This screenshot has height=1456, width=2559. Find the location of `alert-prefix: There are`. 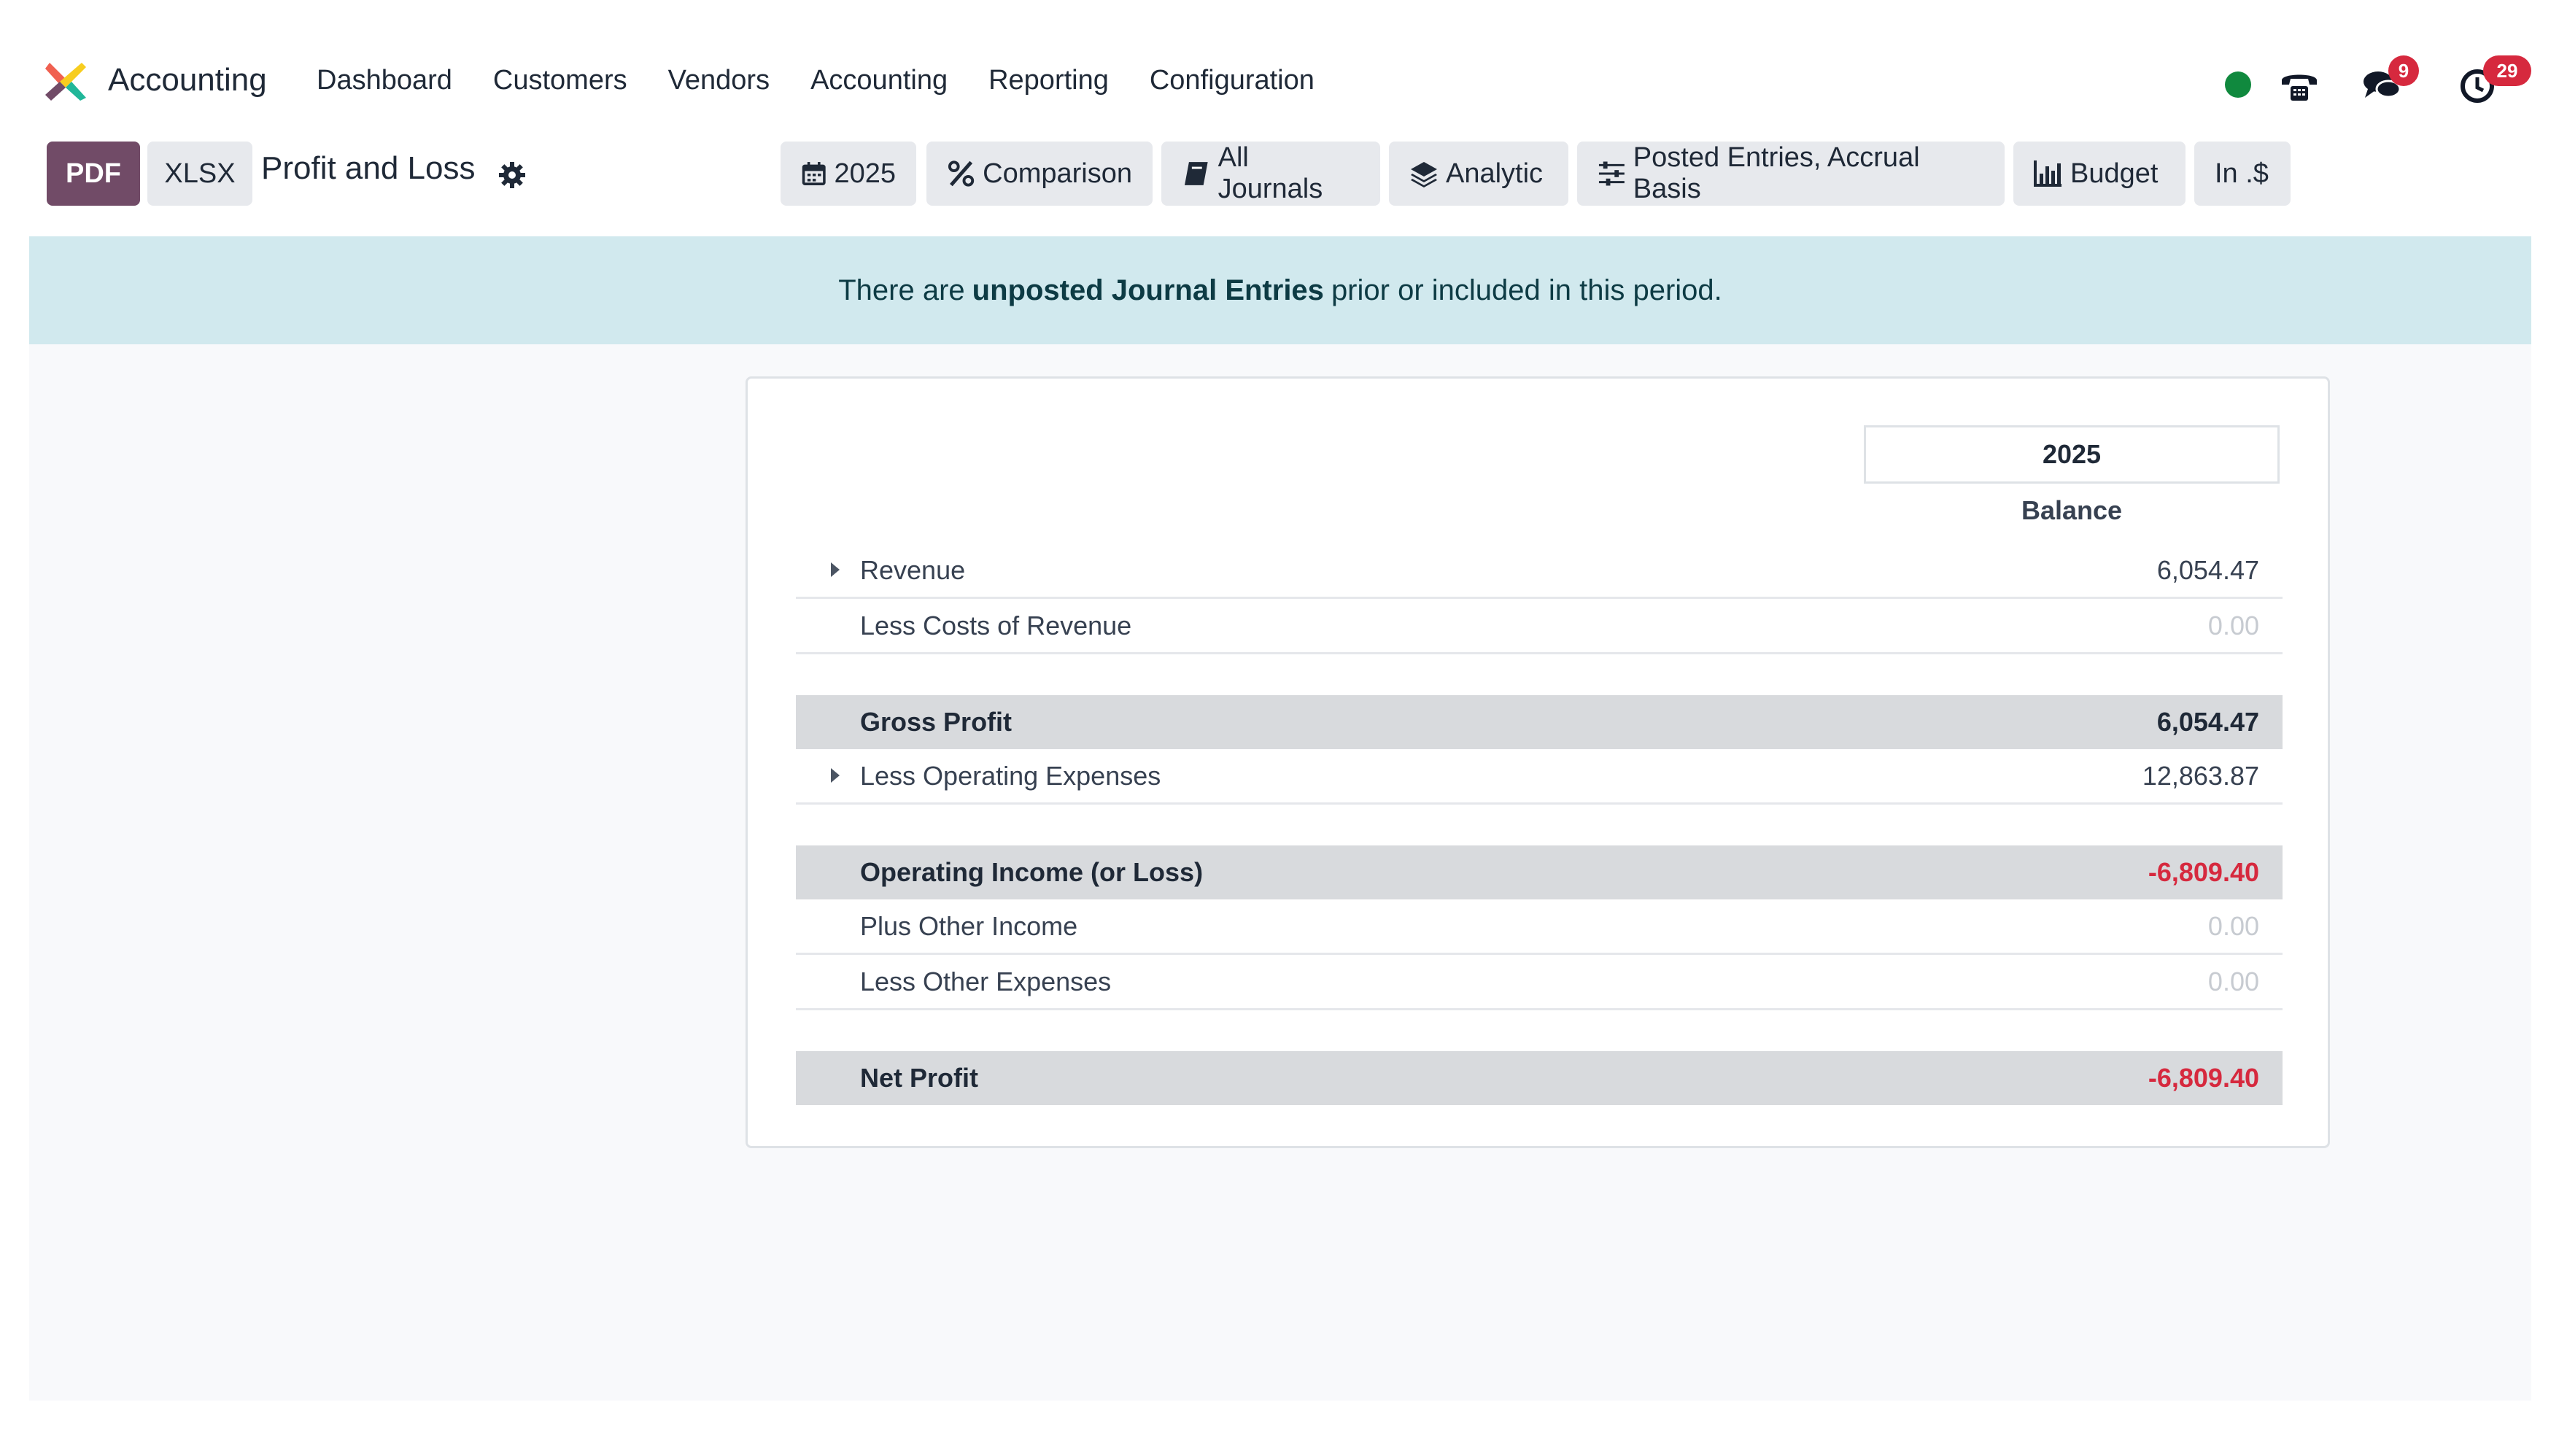

alert-prefix: There are is located at coordinates (902, 290).